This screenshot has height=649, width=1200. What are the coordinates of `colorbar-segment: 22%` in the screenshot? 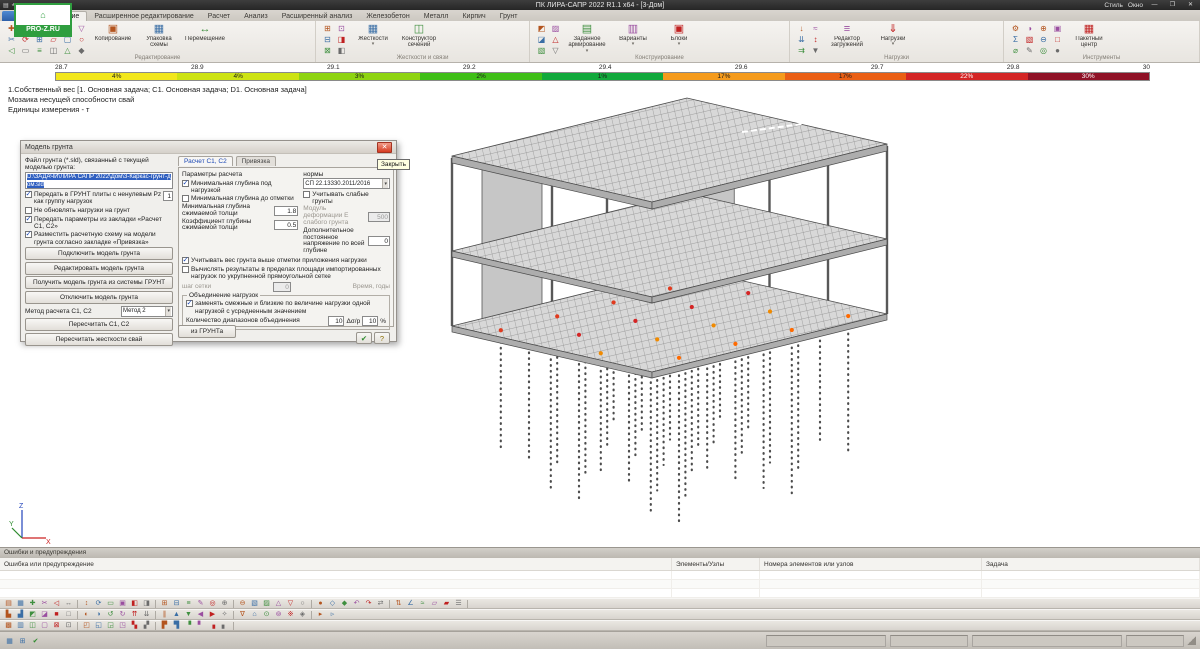 It's located at (967, 76).